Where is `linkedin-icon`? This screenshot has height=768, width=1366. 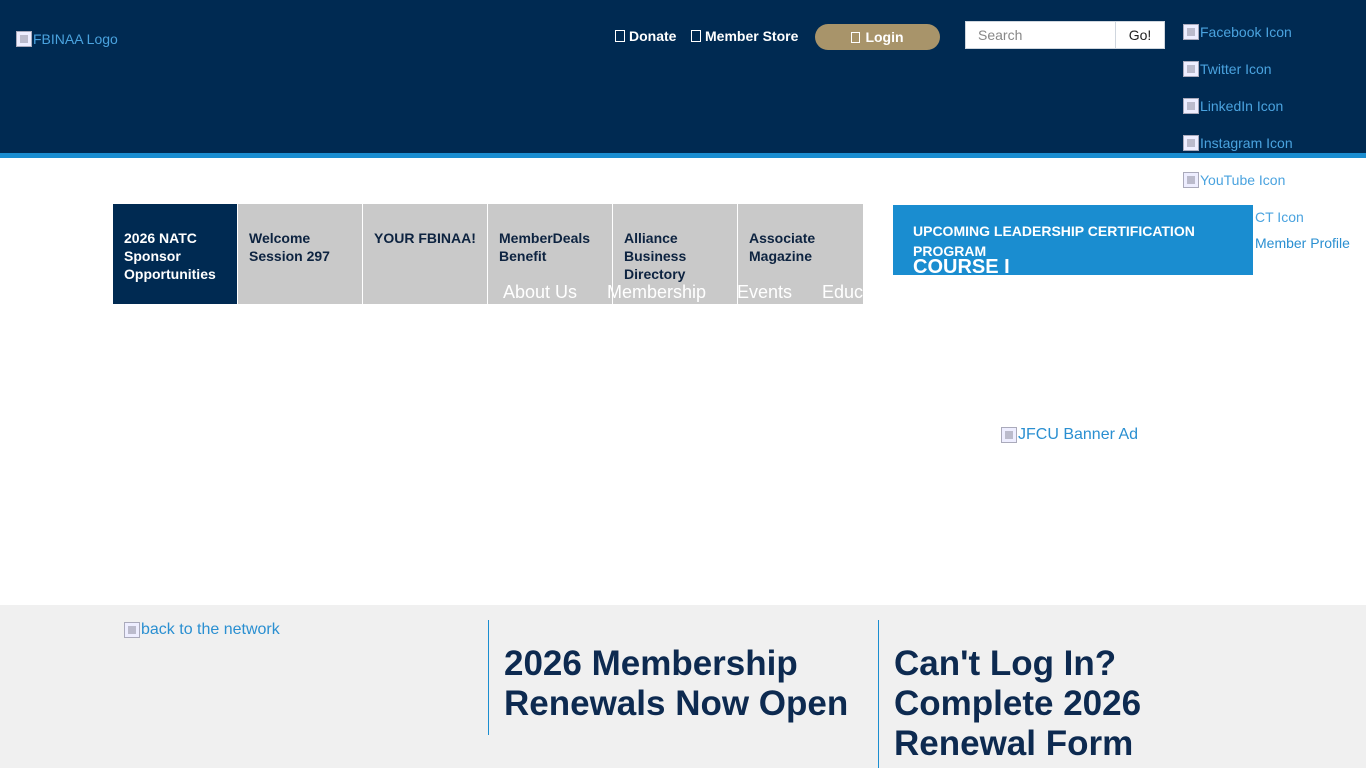
linkedin-icon is located at coordinates (1191, 106).